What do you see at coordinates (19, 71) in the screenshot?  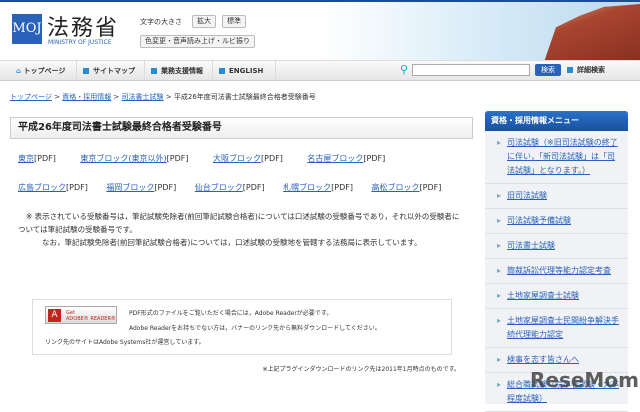 I see `home-icon: ⌂` at bounding box center [19, 71].